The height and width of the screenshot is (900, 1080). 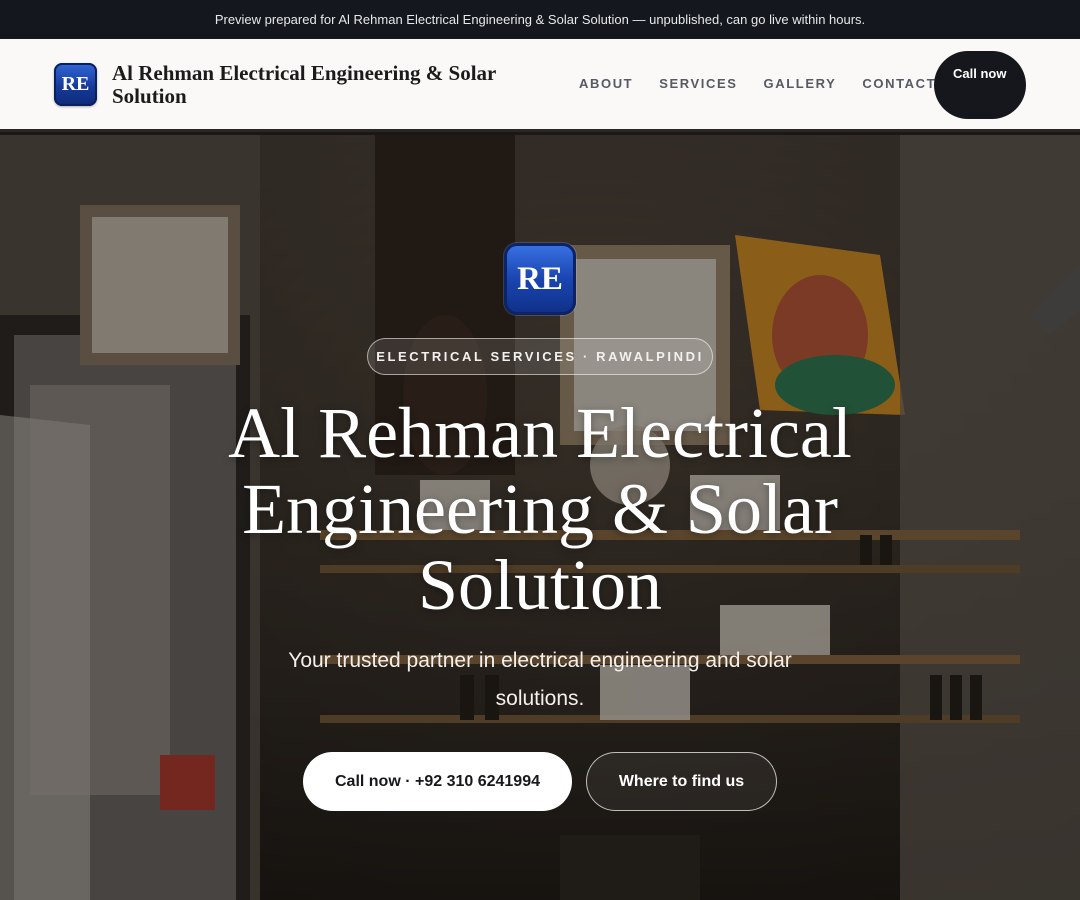 What do you see at coordinates (698, 83) in the screenshot?
I see `nav-link-services: SERVICES` at bounding box center [698, 83].